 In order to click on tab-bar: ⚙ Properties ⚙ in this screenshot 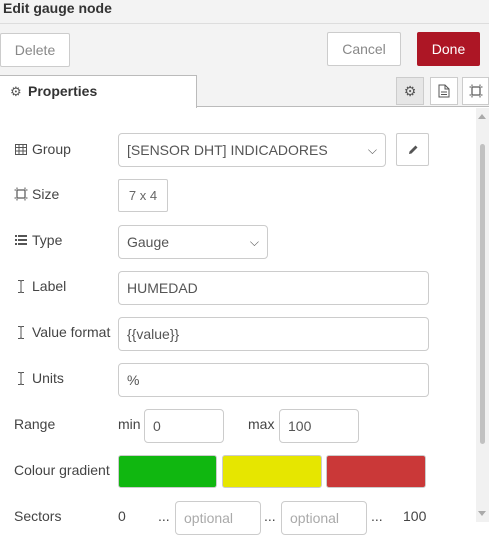, I will do `click(244, 91)`.